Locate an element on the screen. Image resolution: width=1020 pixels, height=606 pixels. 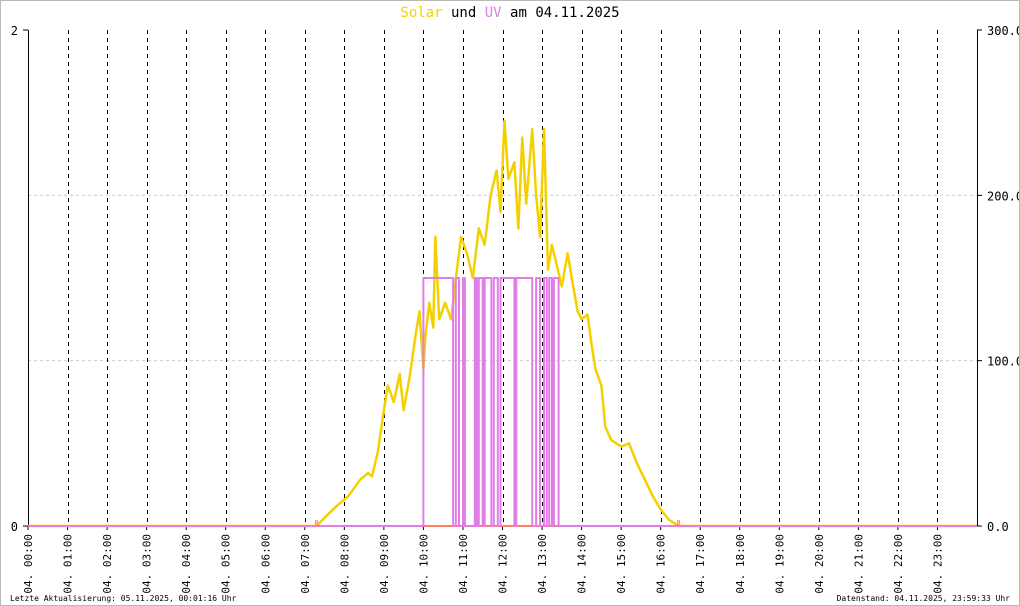
title-uv: UV is located at coordinates (493, 13).